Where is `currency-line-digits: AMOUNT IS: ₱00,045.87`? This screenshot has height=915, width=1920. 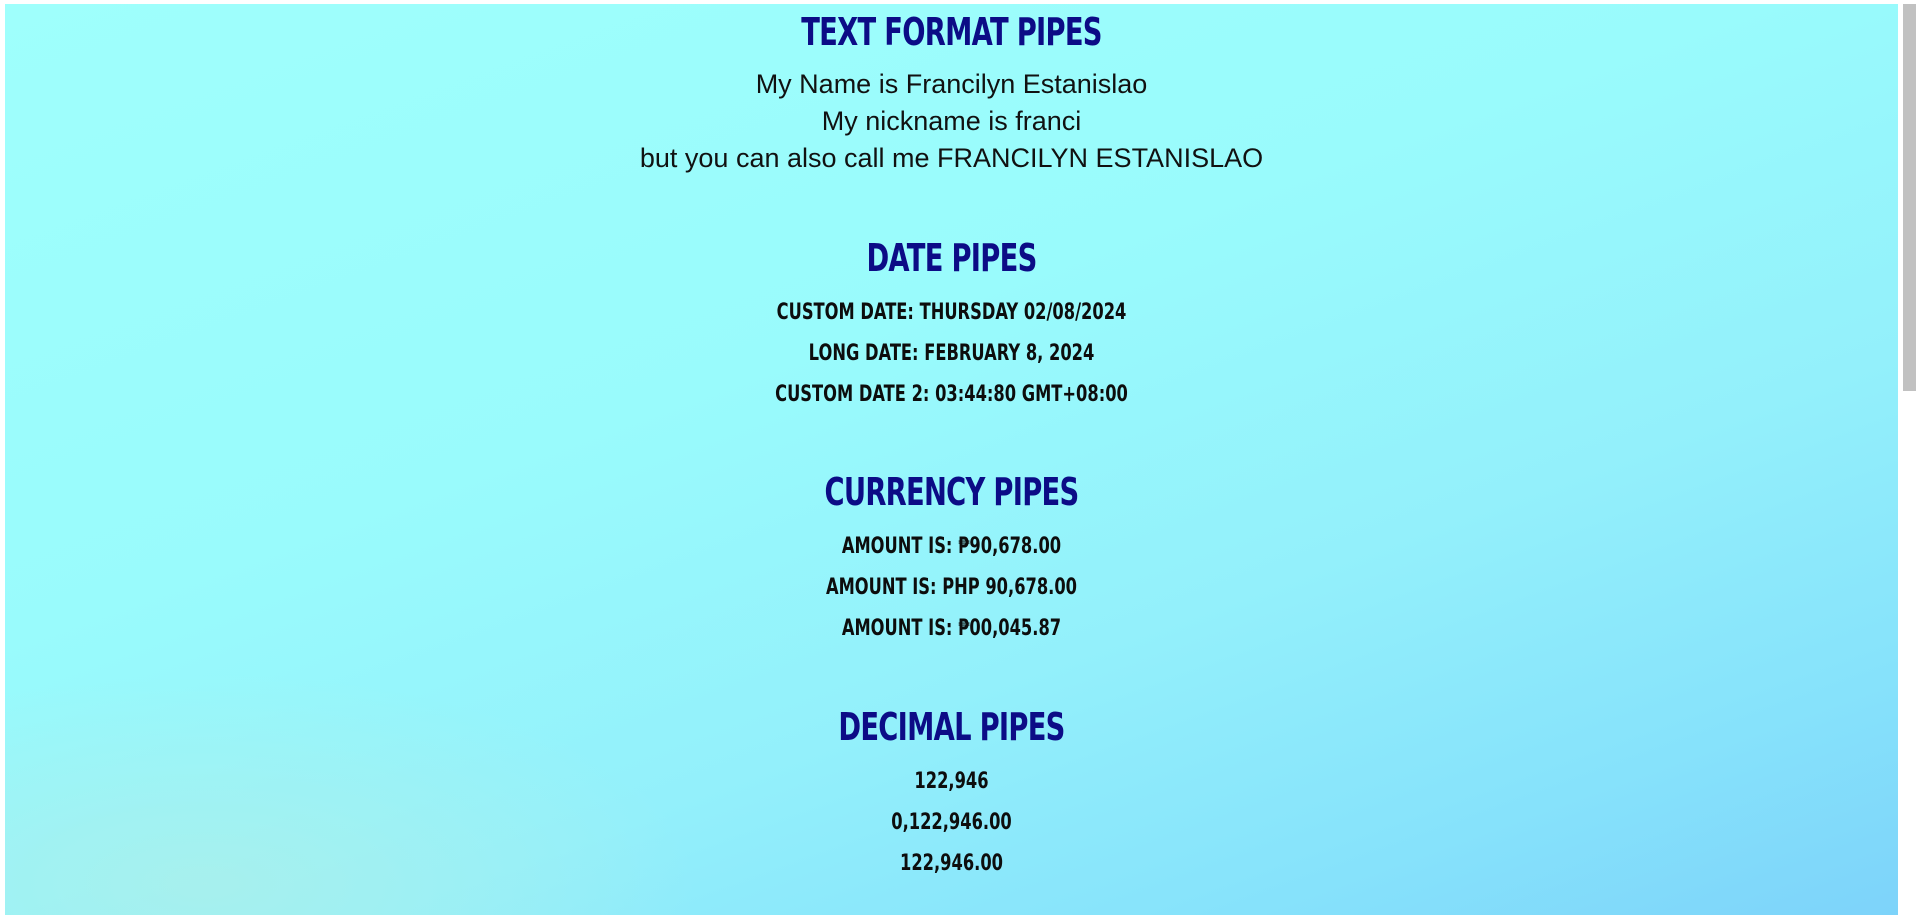
currency-line-digits: AMOUNT IS: ₱00,045.87 is located at coordinates (951, 628).